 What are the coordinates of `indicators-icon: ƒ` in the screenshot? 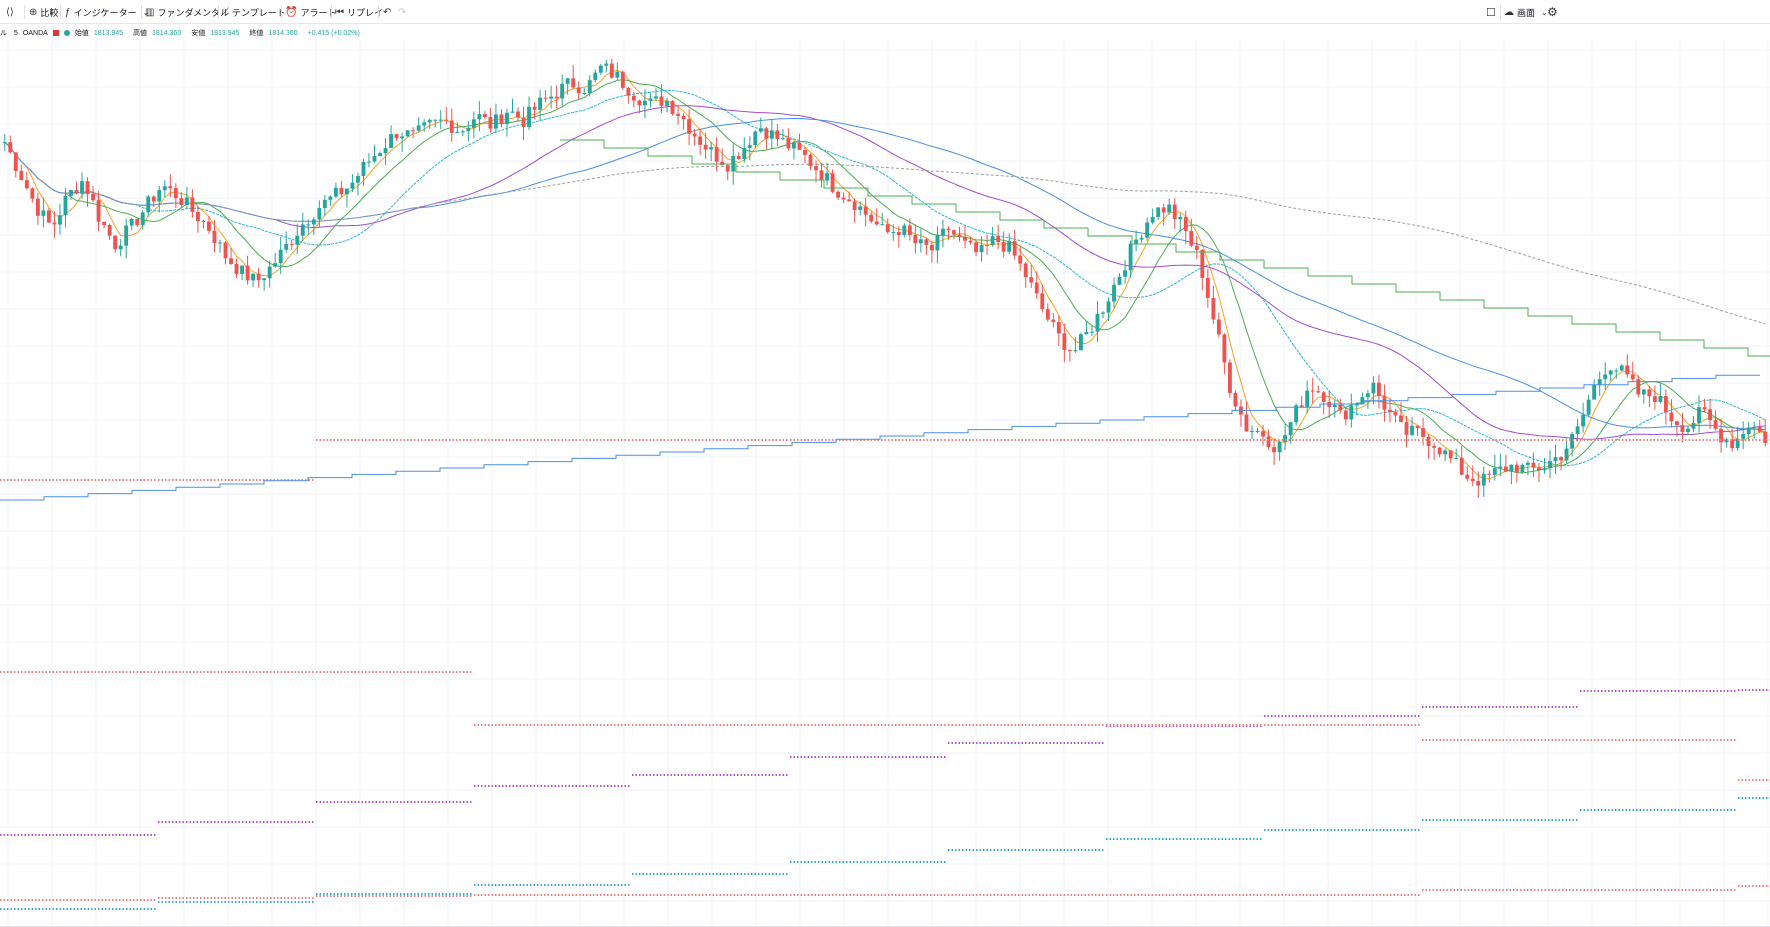 It's located at (68, 12).